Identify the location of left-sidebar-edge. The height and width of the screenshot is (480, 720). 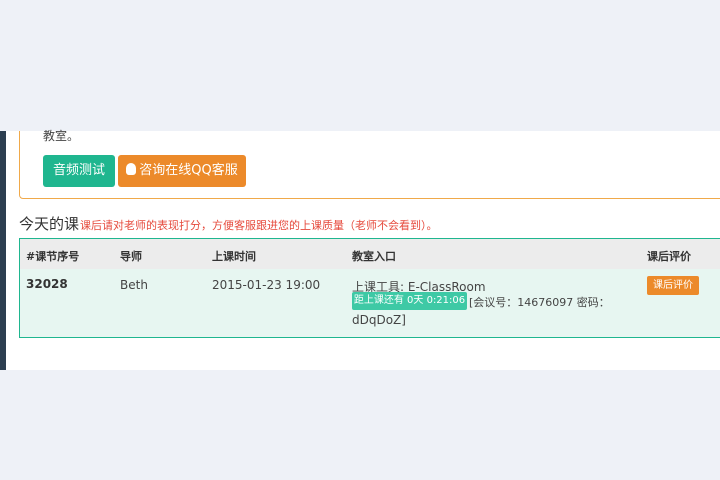
(3, 250).